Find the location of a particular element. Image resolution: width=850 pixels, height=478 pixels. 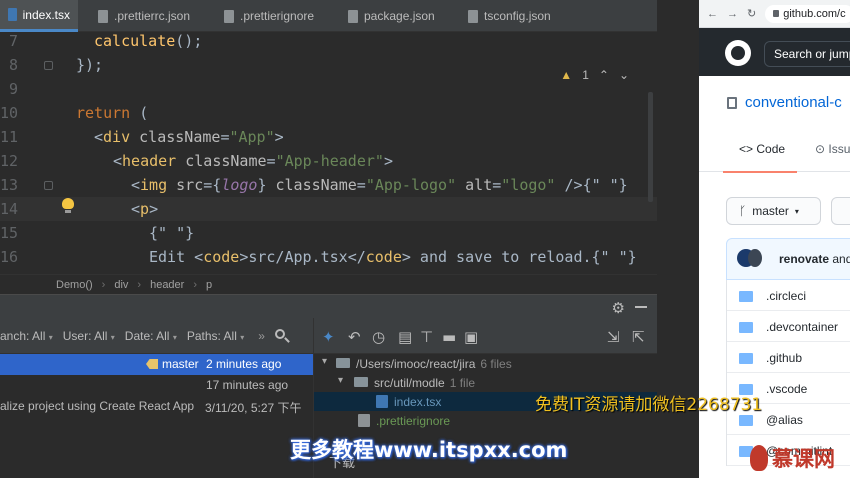

back-icon: ← is located at coordinates (712, 14).